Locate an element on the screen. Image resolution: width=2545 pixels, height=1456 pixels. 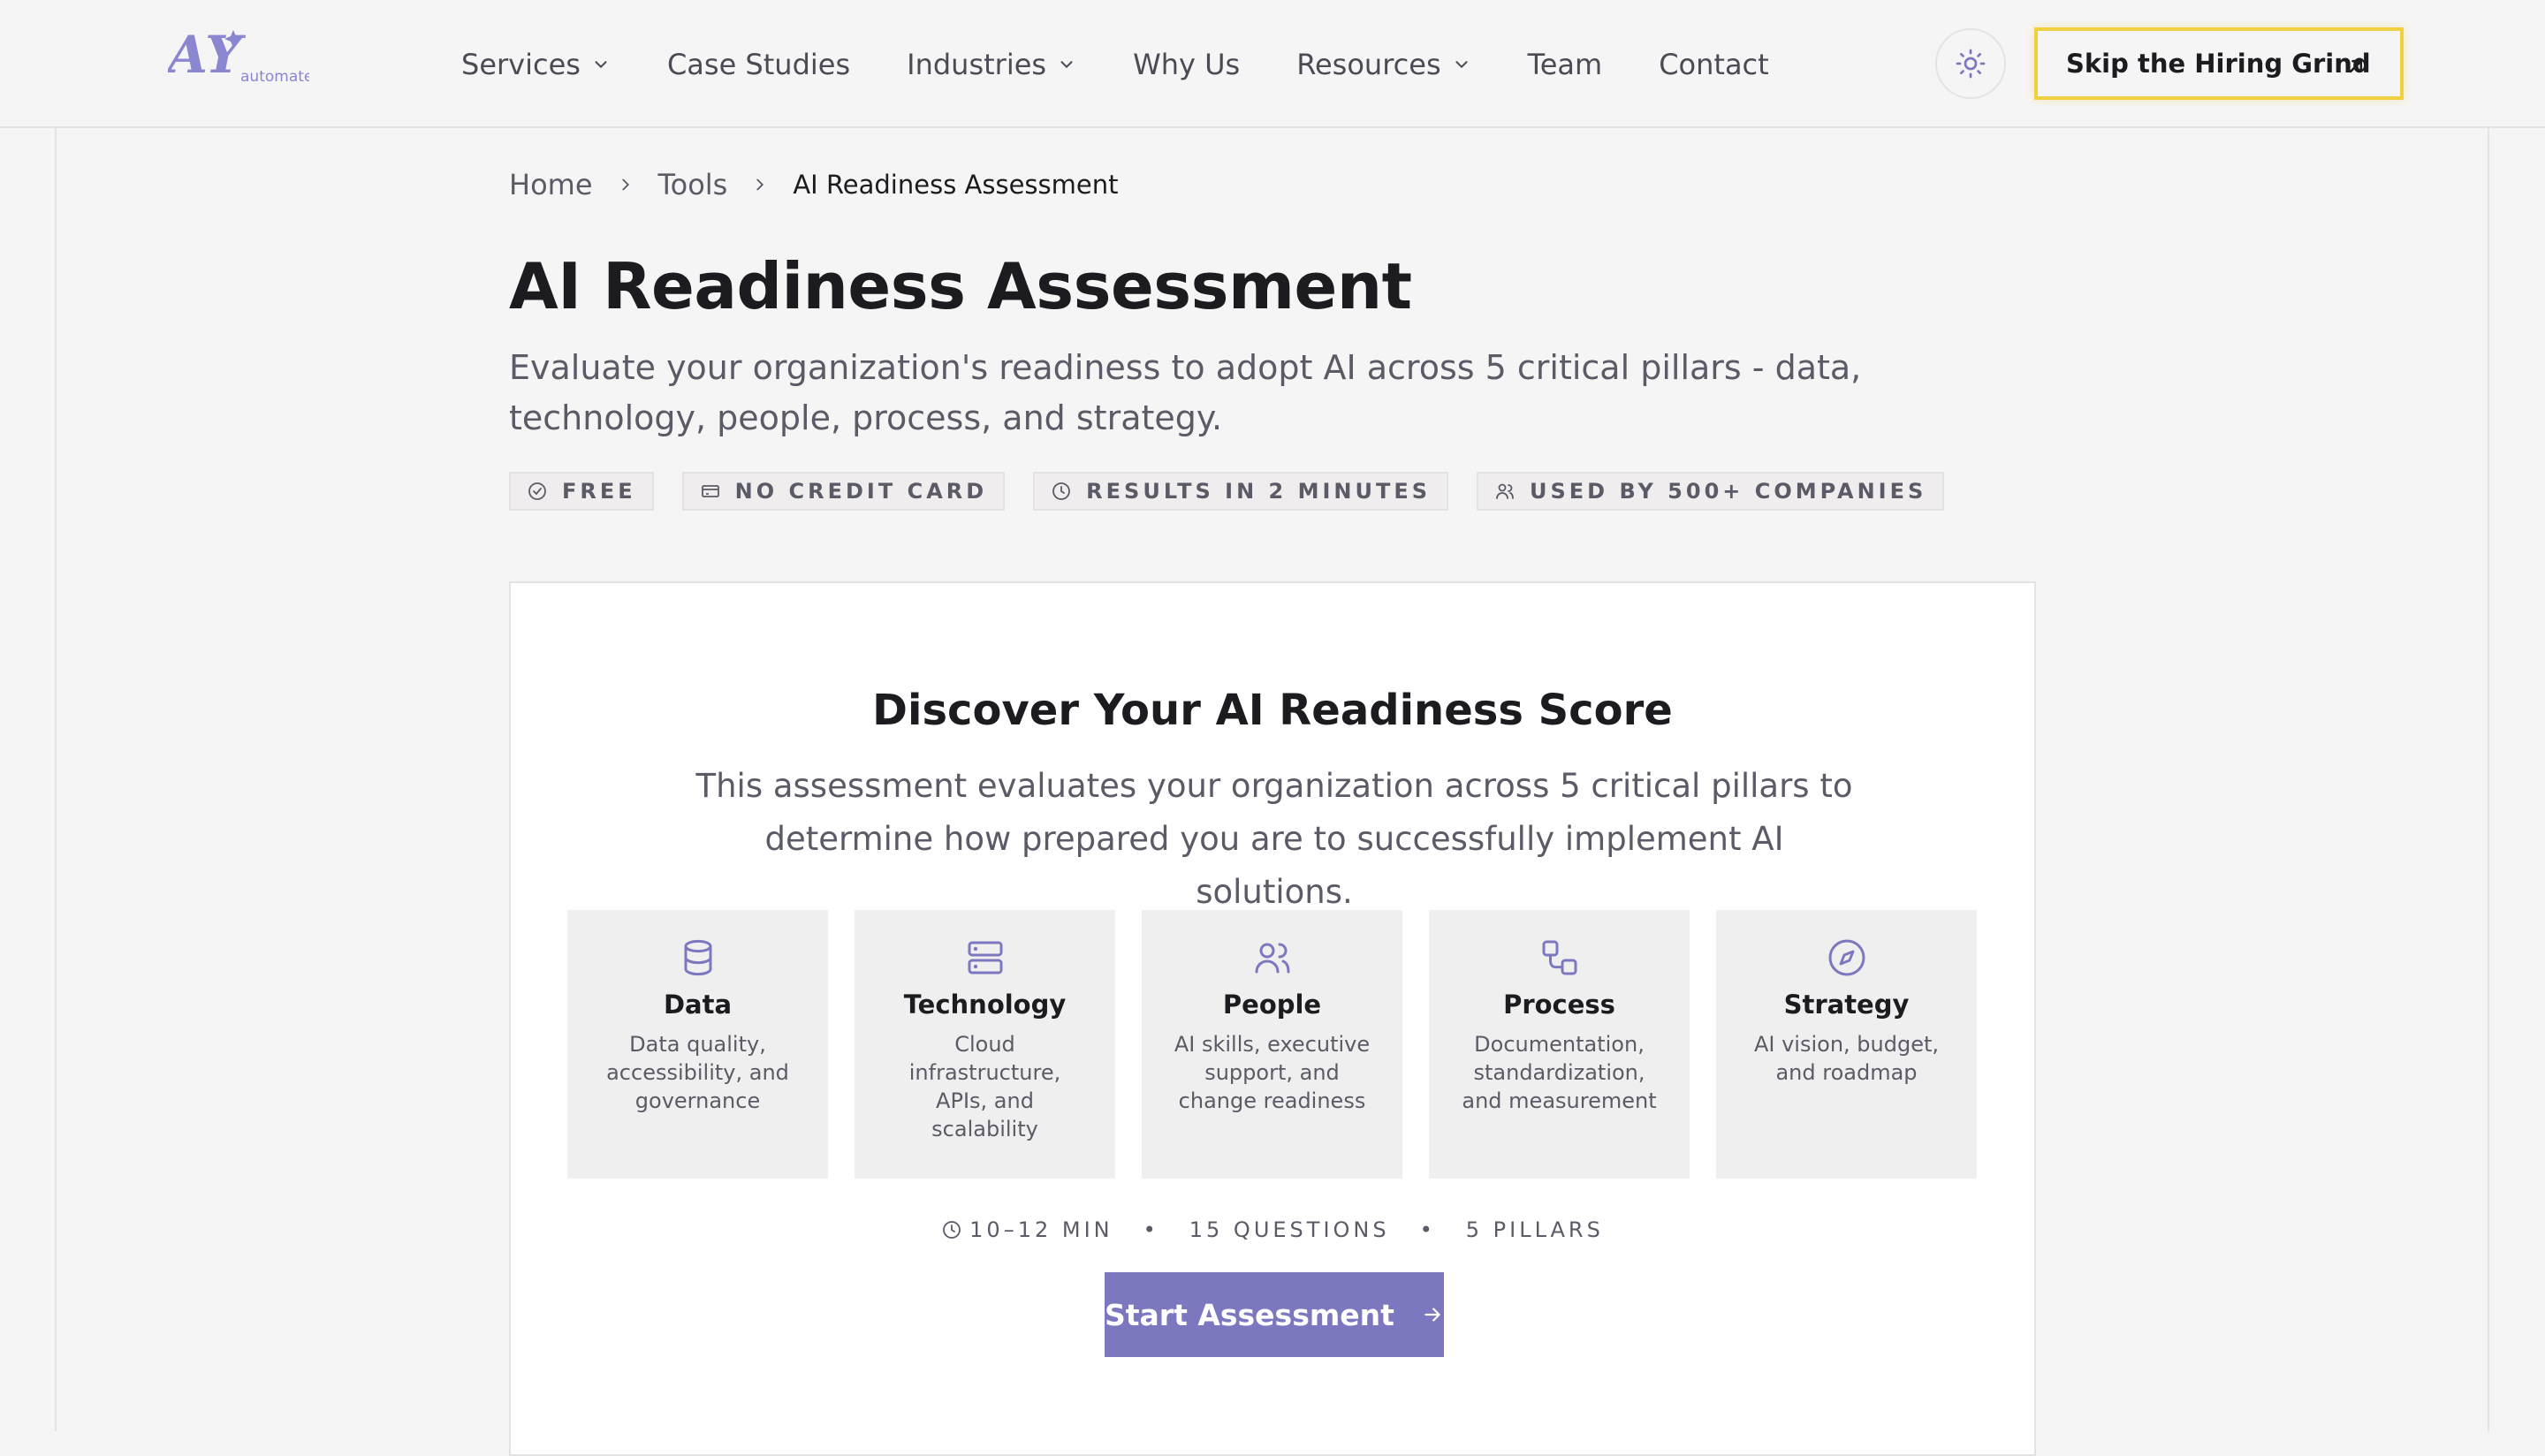
badge-no-credit-card-label: NO CREDIT CARD is located at coordinates (861, 491).